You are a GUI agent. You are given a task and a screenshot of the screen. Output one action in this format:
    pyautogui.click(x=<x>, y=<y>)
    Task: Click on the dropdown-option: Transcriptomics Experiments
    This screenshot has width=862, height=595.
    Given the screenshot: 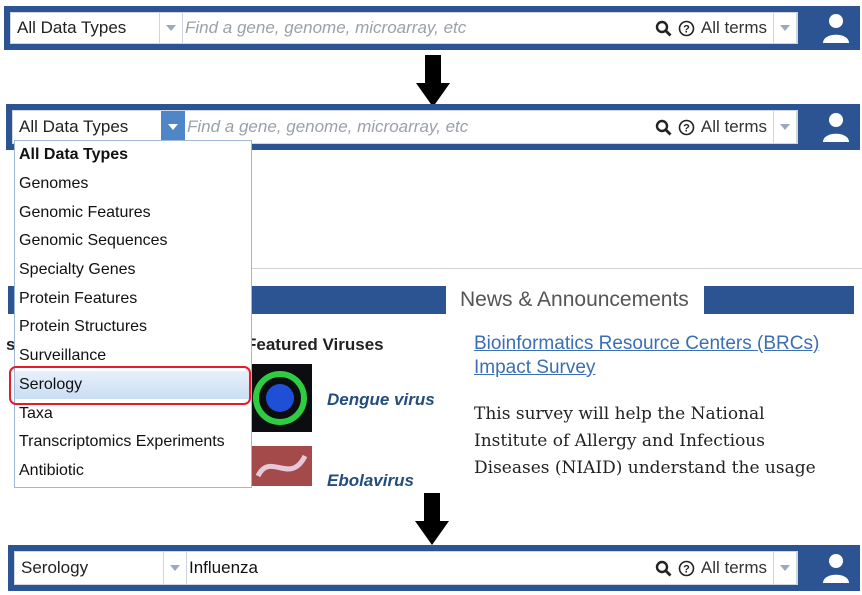 What is the action you would take?
    pyautogui.click(x=133, y=442)
    